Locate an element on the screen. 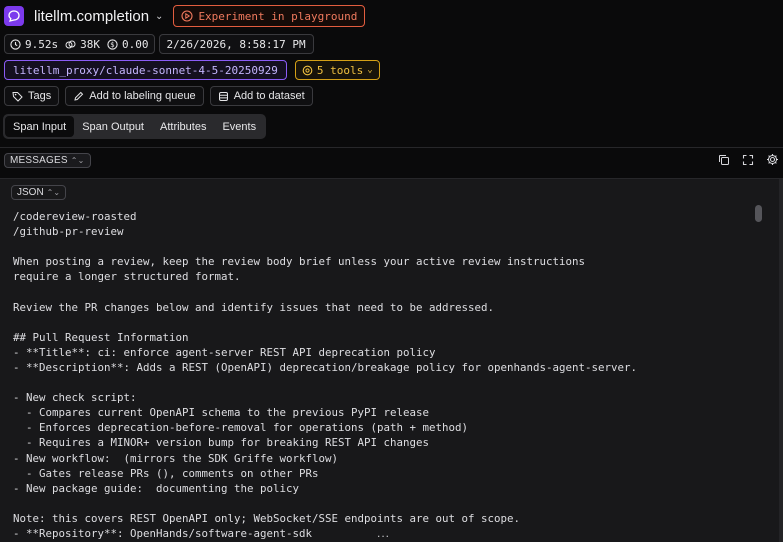  latency-value: 9.52s is located at coordinates (42, 44).